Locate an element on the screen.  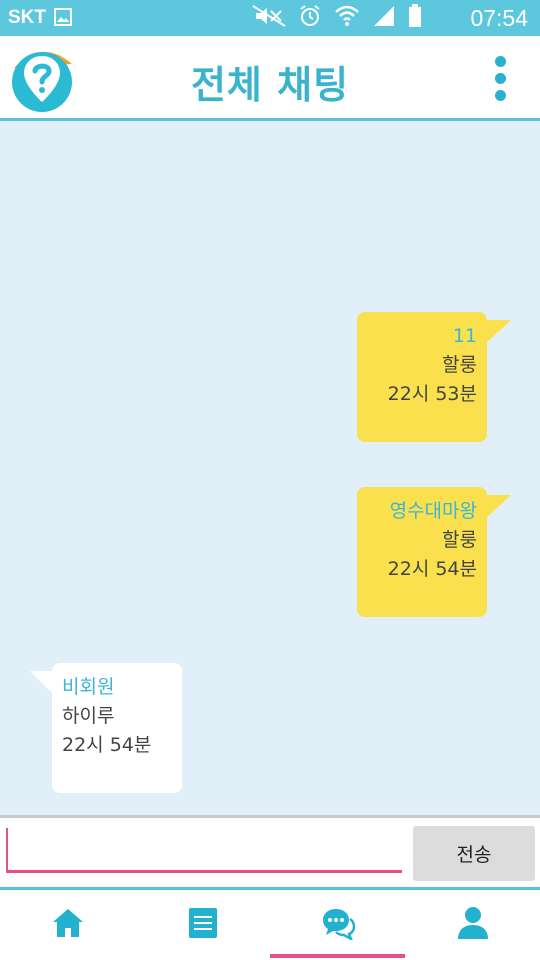
nav-chat is located at coordinates (337, 925).